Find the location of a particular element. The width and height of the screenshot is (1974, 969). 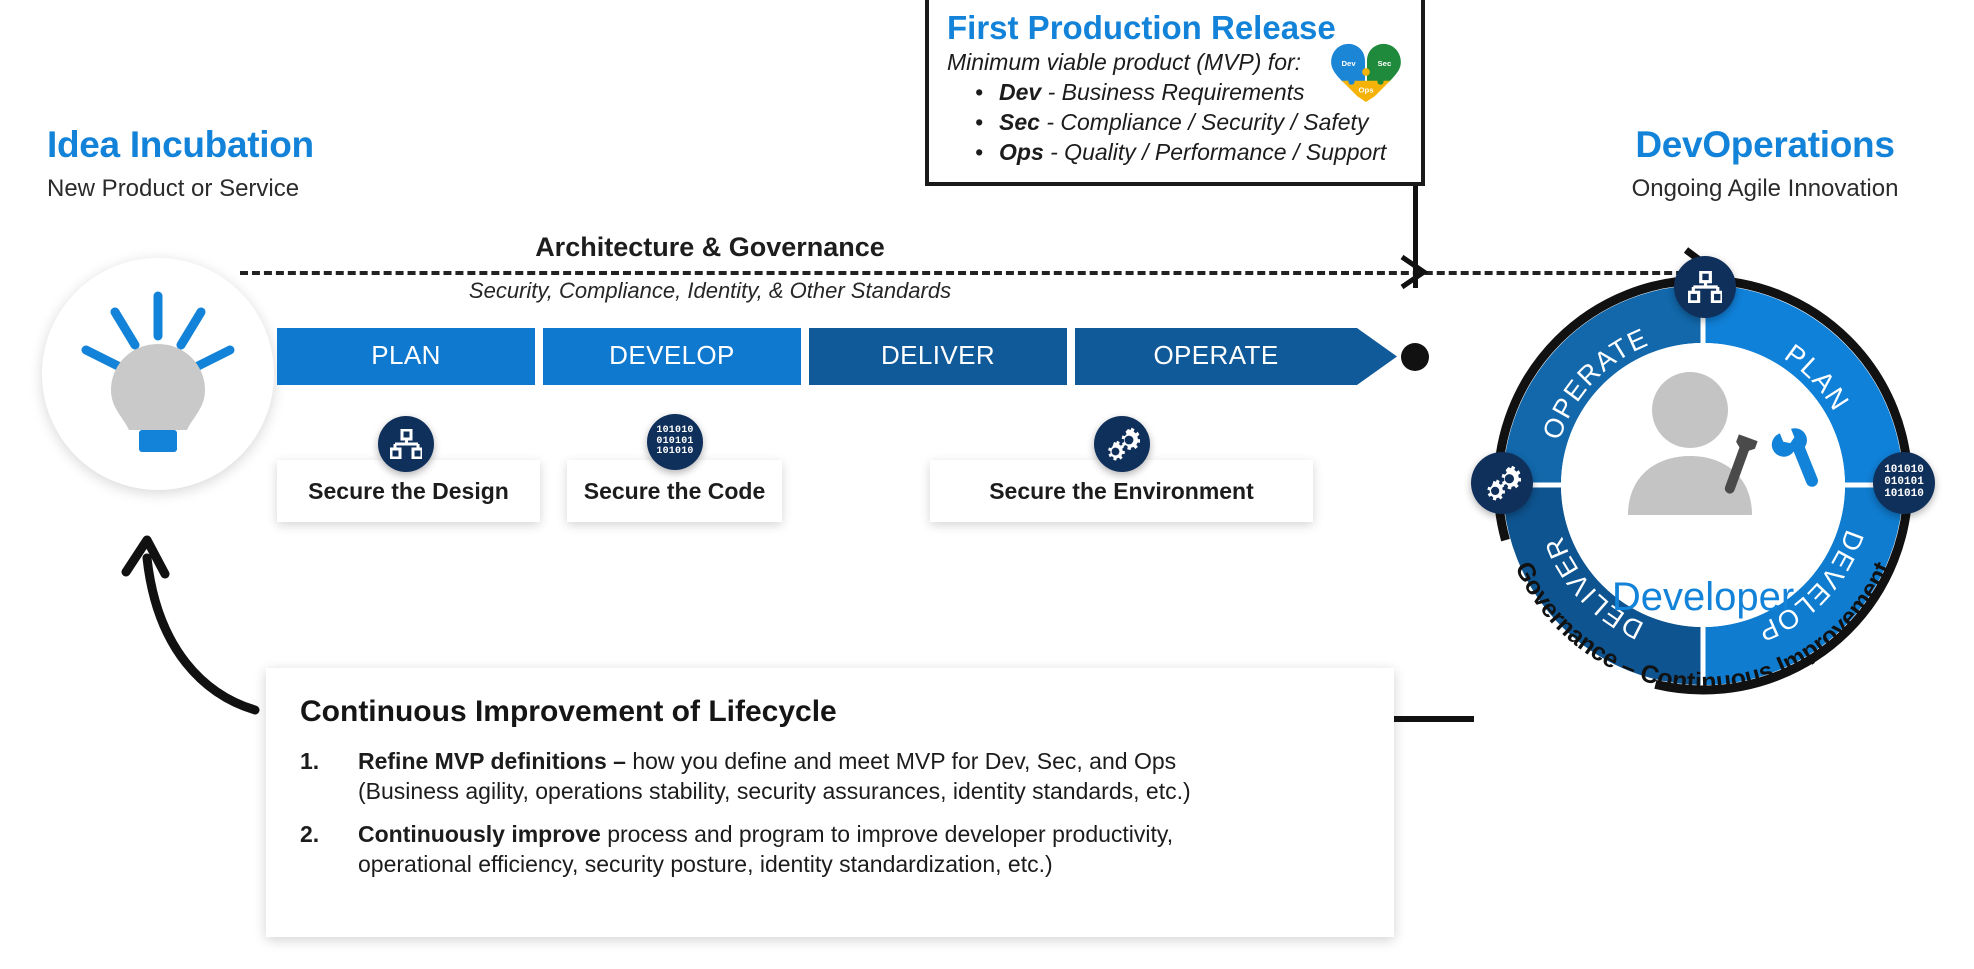

pipeline-stage-deliver-label: DELIVER is located at coordinates (938, 355).